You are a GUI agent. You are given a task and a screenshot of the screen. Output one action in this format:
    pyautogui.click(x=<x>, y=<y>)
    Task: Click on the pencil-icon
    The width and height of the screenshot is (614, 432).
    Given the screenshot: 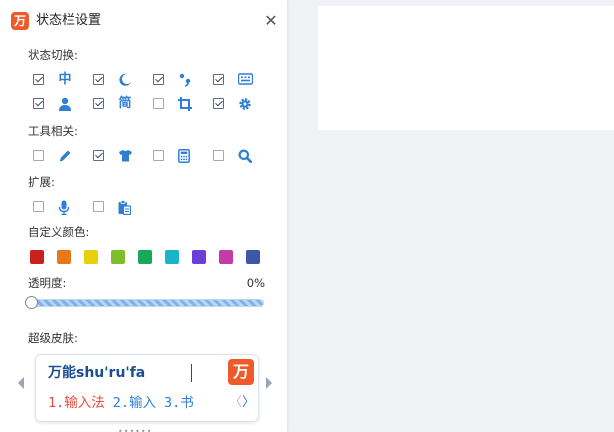 What is the action you would take?
    pyautogui.click(x=65, y=156)
    